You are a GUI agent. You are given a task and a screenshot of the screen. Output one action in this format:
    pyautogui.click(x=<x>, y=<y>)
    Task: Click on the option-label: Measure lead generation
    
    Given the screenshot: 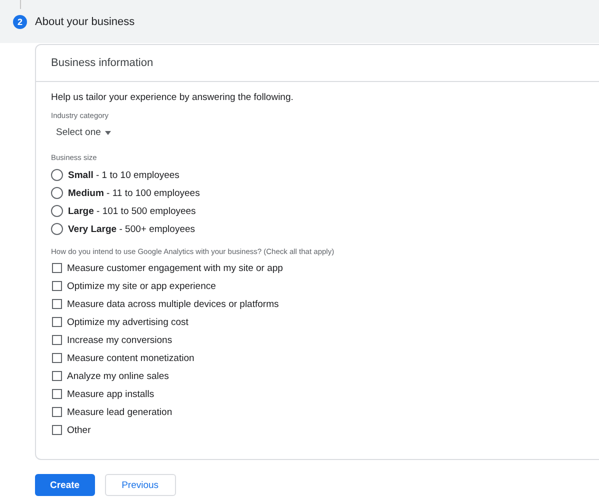 What is the action you would take?
    pyautogui.click(x=119, y=412)
    